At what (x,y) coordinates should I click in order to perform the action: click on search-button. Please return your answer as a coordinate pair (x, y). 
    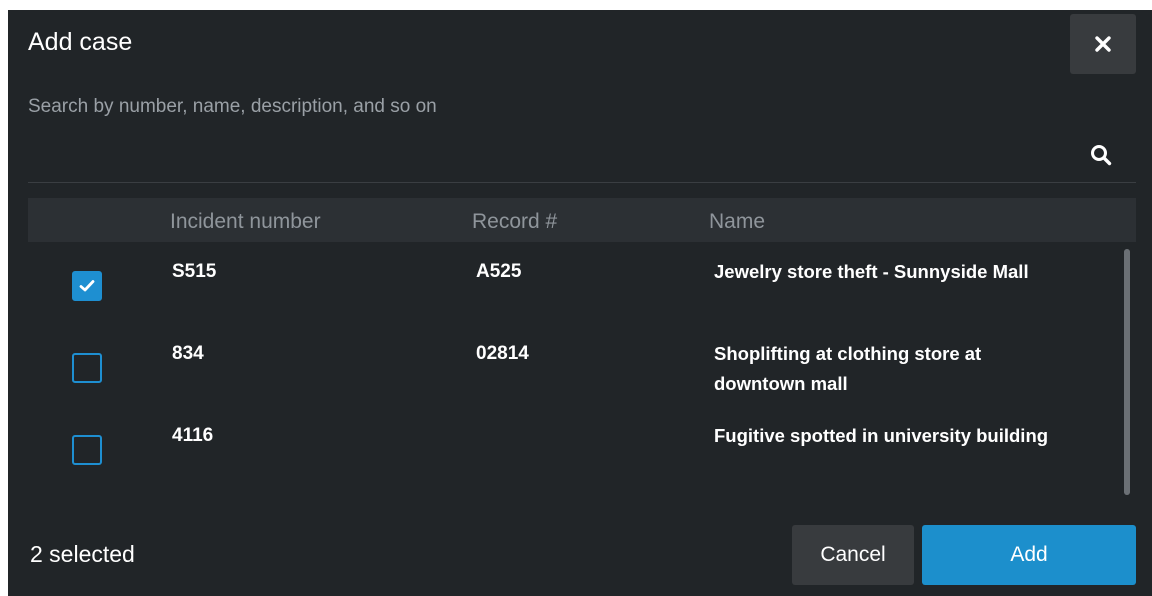
    Looking at the image, I should click on (1101, 155).